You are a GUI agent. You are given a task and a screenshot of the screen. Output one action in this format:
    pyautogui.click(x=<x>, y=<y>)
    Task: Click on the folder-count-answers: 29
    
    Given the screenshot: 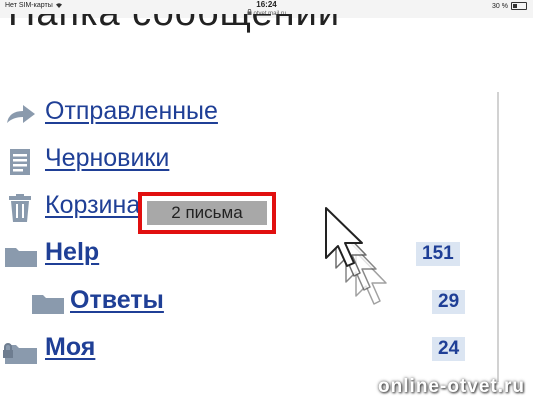 What is the action you would take?
    pyautogui.click(x=449, y=302)
    